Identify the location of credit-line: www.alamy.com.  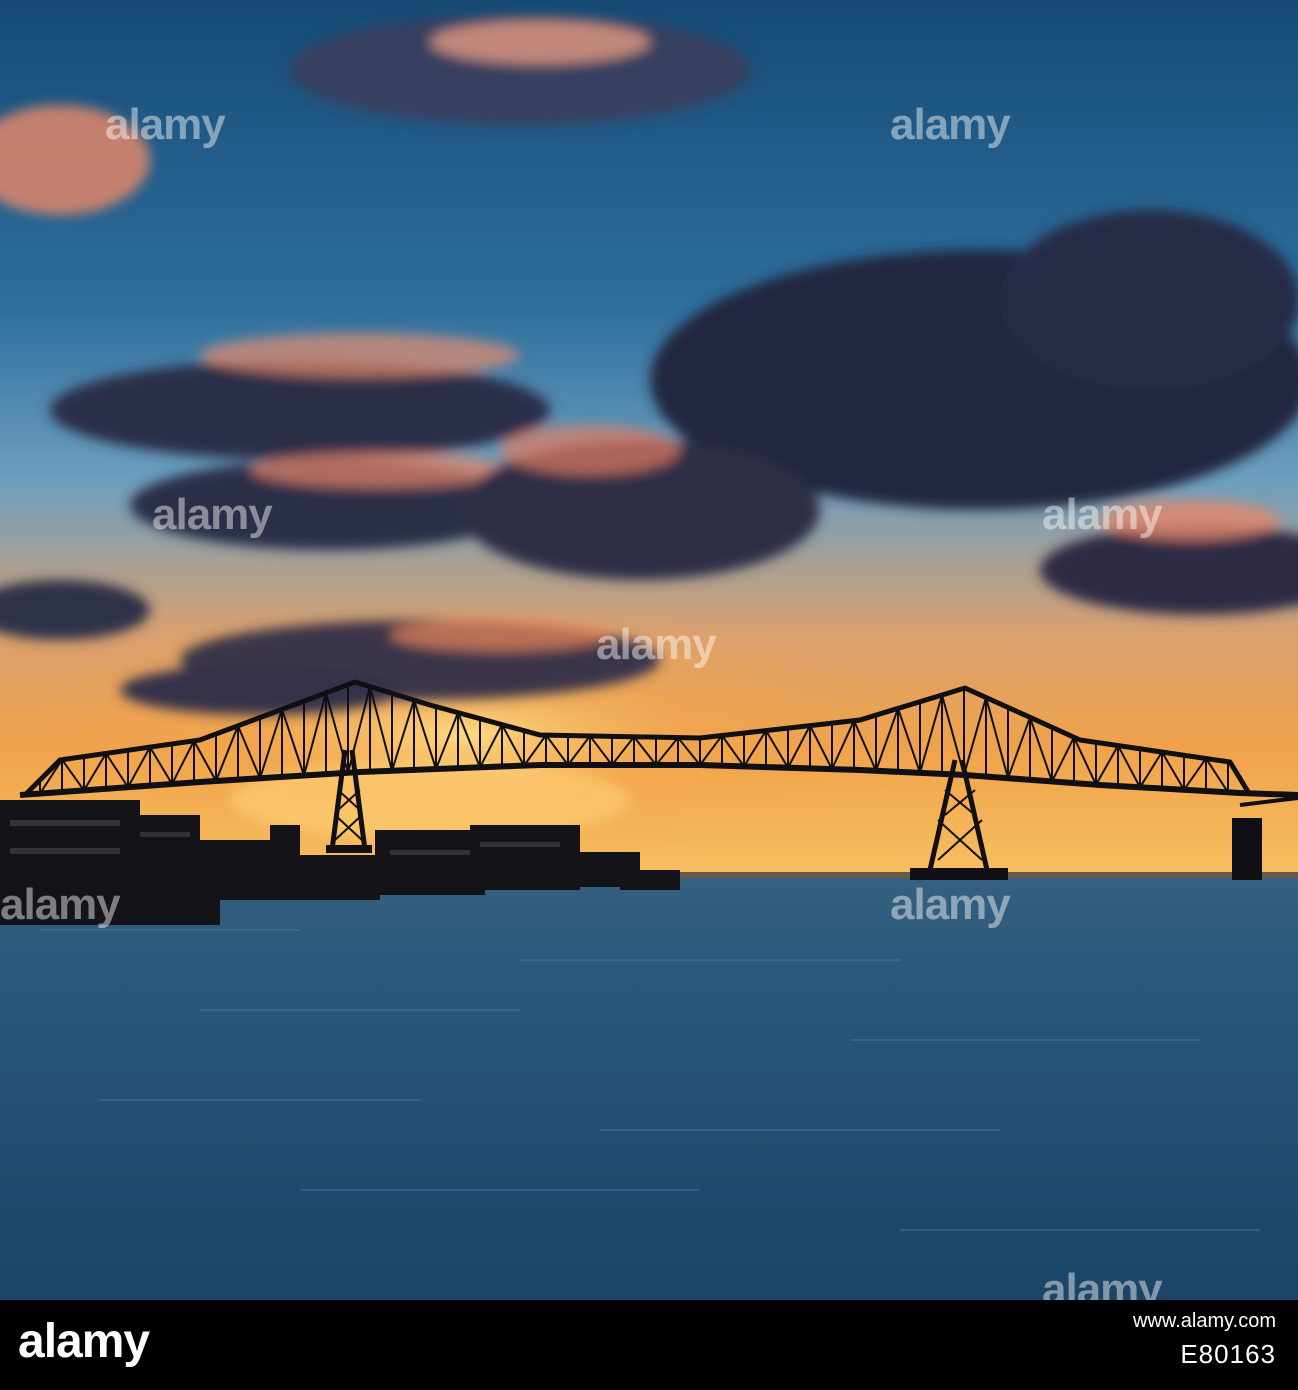
(1204, 1321).